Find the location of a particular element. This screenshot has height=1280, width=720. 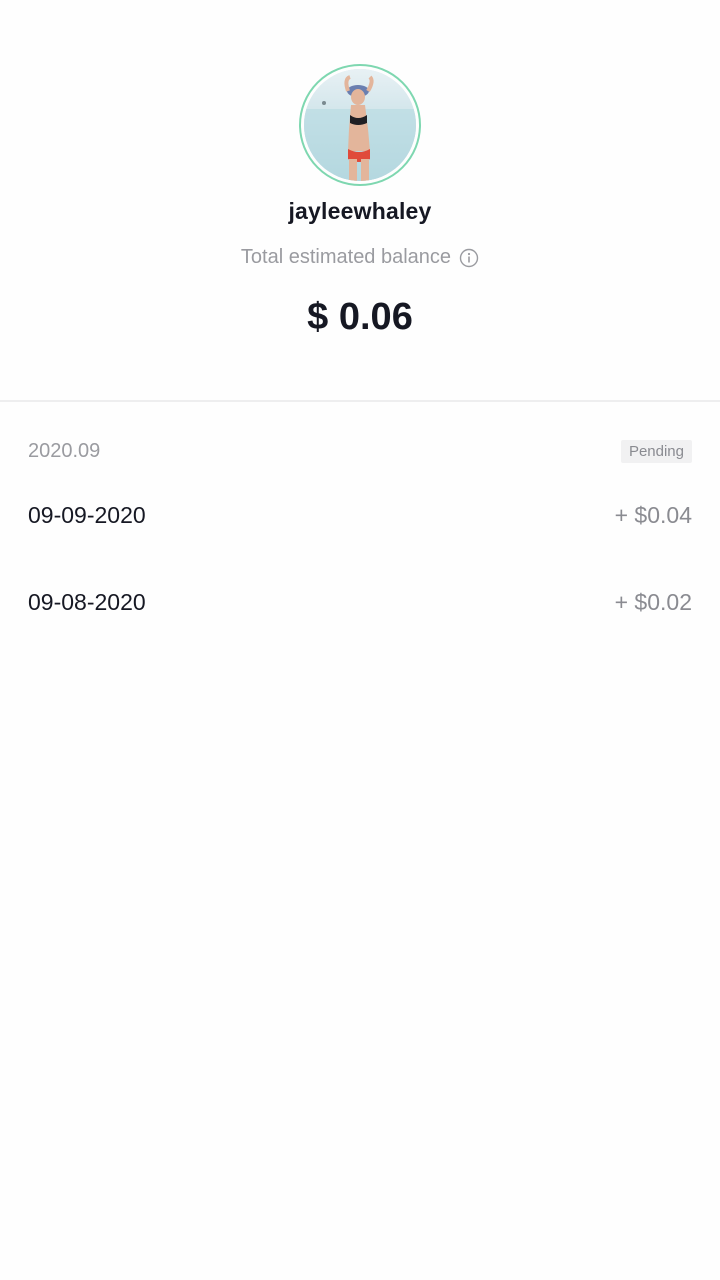

month-label: 2020.09 is located at coordinates (64, 450).